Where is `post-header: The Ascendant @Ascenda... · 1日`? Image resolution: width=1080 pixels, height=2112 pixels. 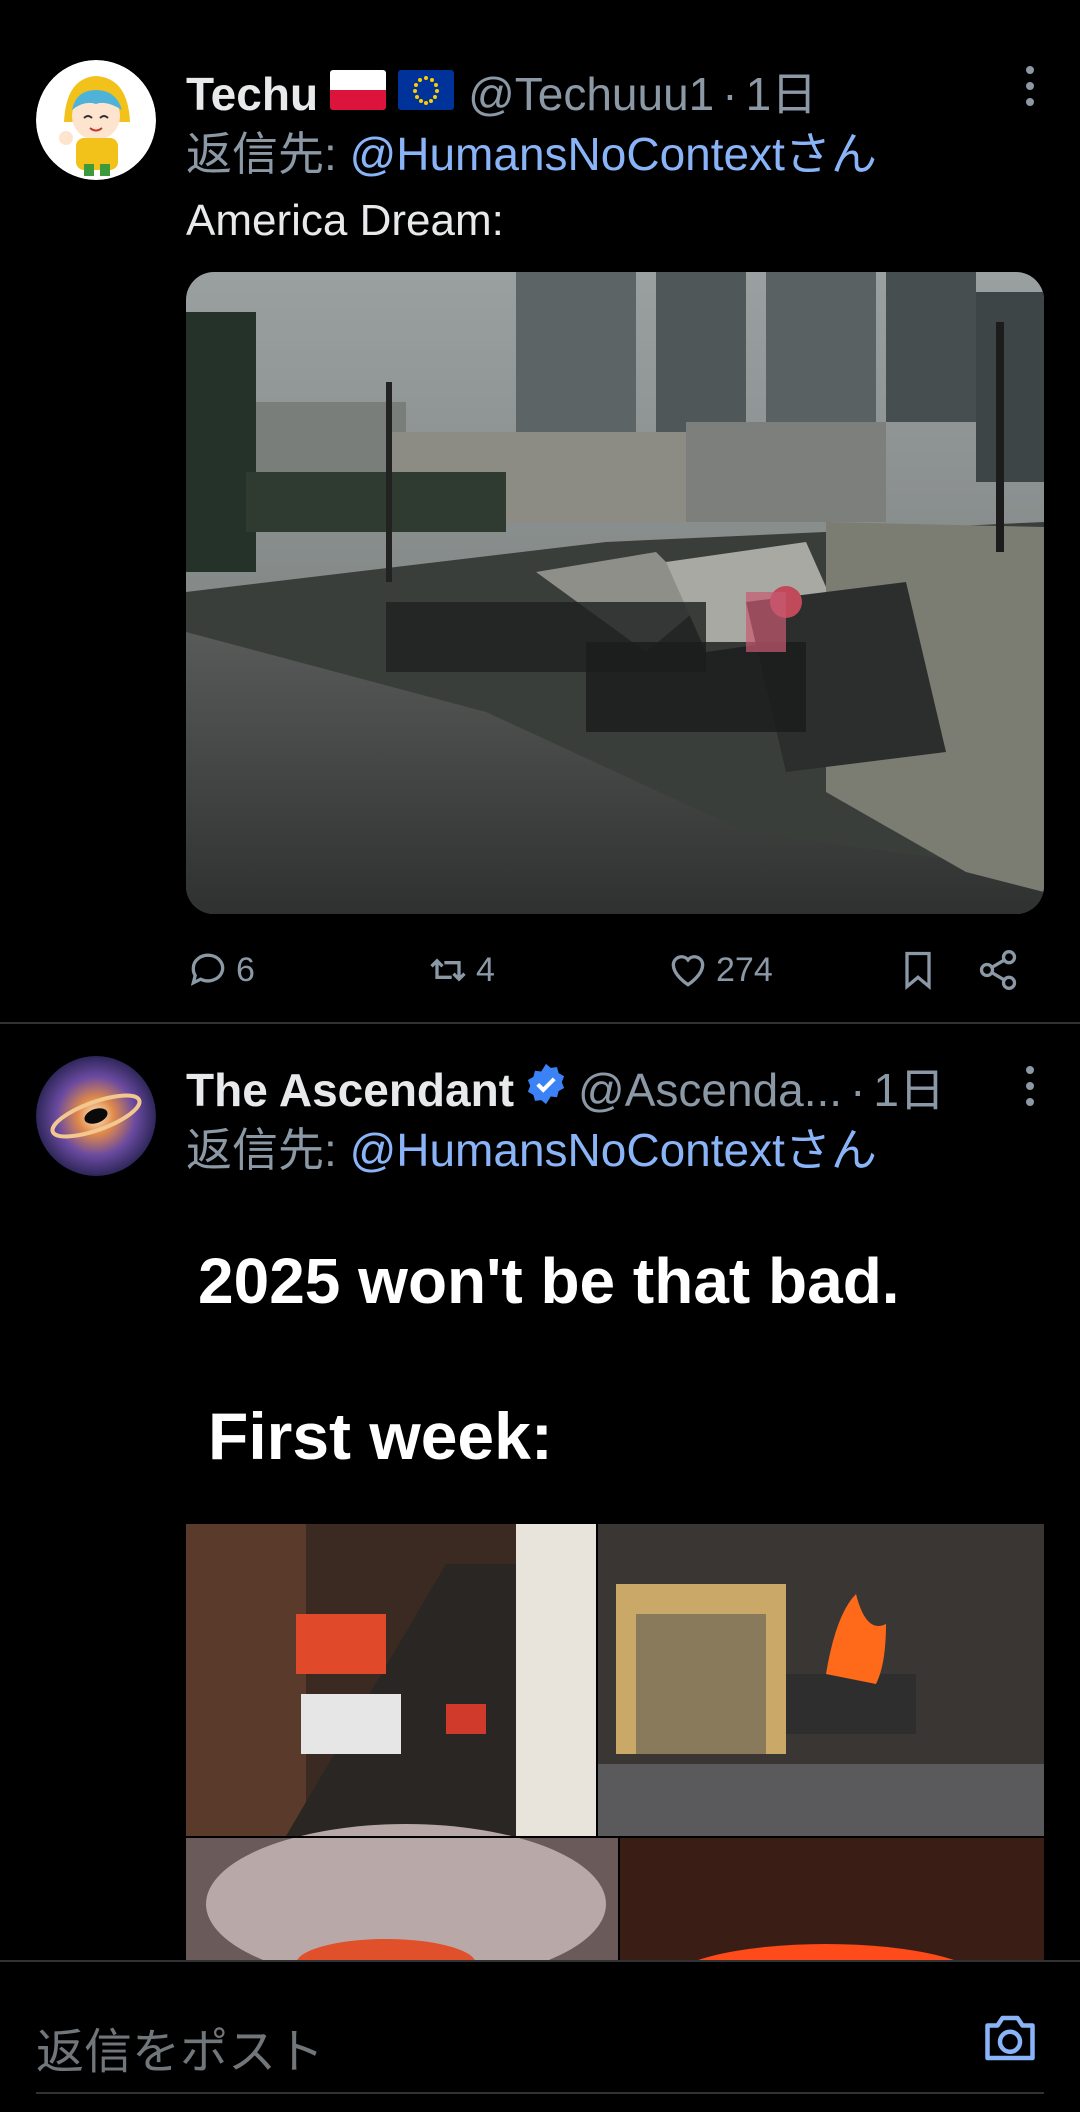 post-header: The Ascendant @Ascenda... · 1日 is located at coordinates (603, 1087).